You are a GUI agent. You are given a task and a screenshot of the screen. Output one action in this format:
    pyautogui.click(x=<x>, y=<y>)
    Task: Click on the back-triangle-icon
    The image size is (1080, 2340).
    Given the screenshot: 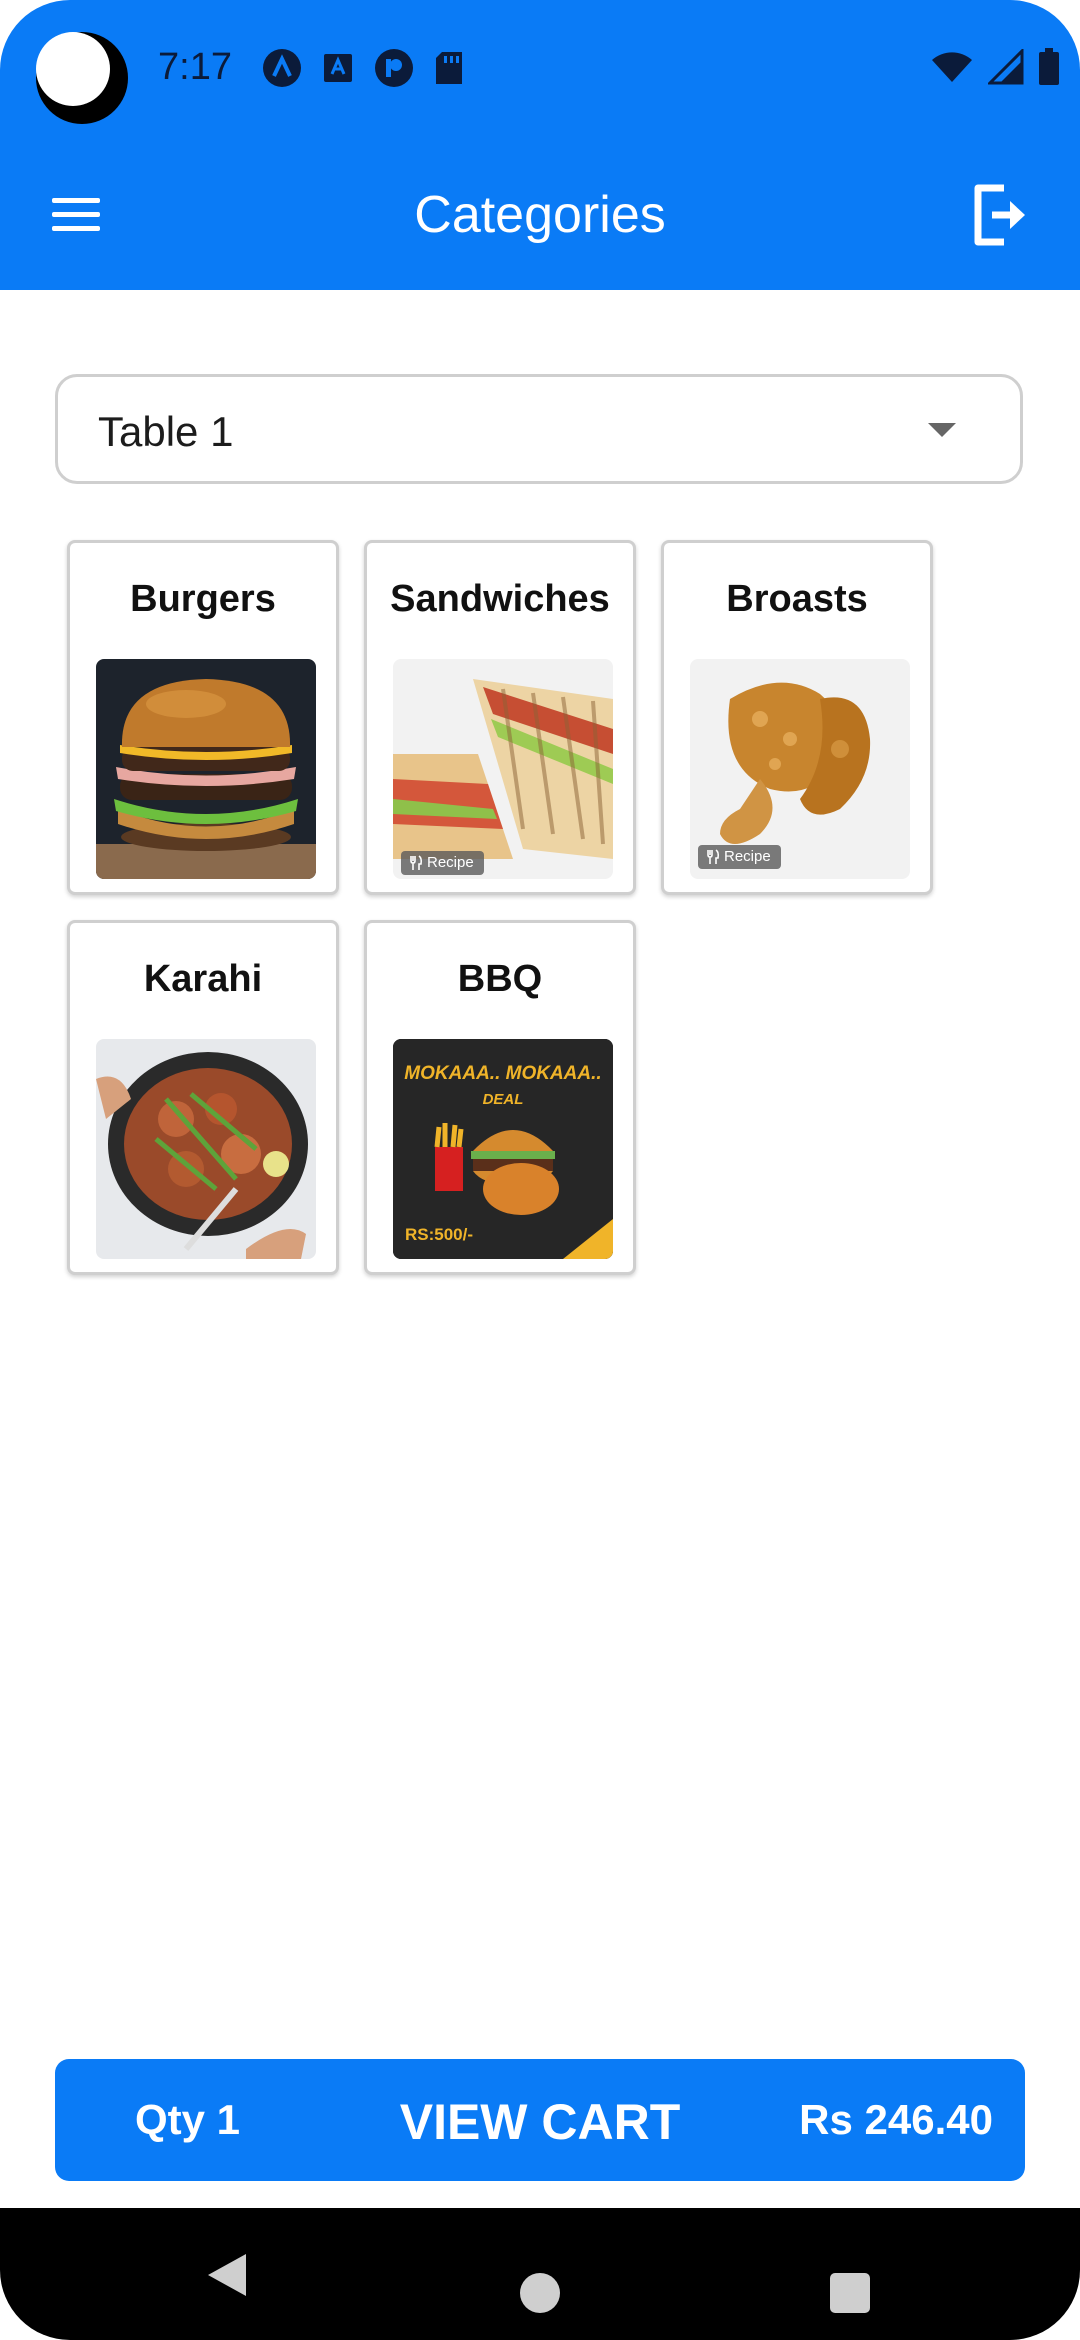 What is the action you would take?
    pyautogui.click(x=227, y=2275)
    